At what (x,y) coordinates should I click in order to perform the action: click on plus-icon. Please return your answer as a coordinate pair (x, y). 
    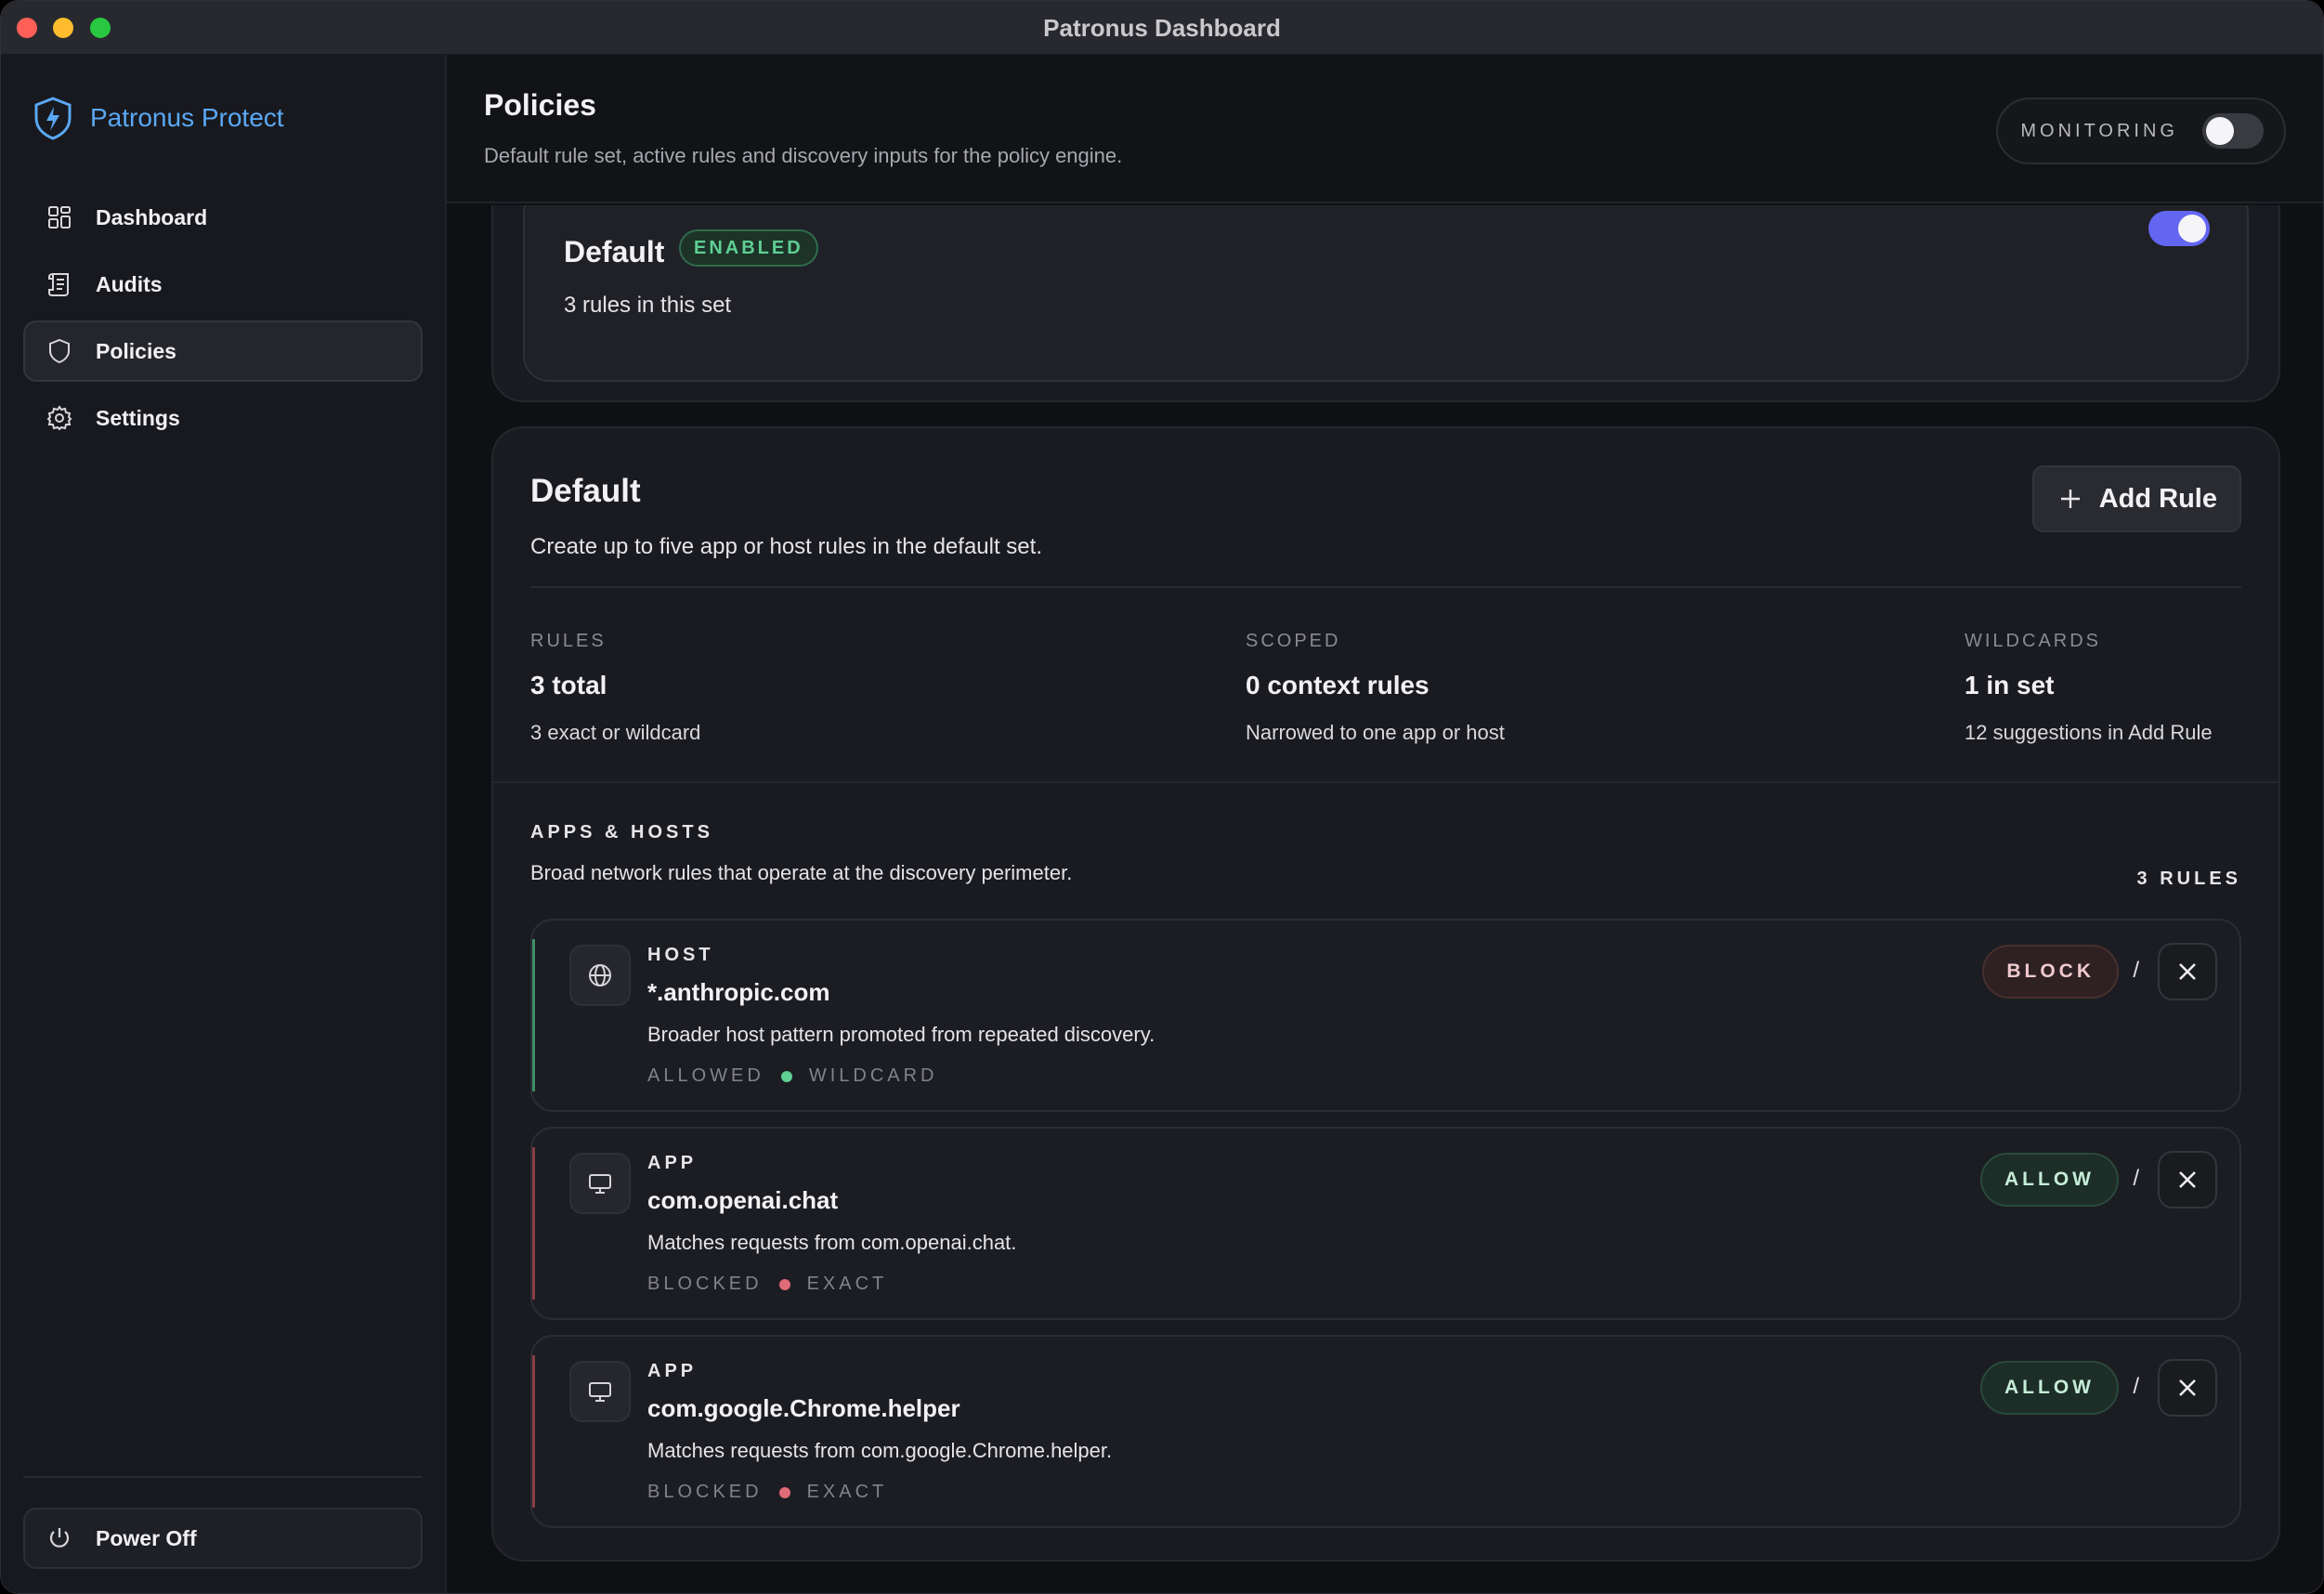
    Looking at the image, I should click on (2070, 499).